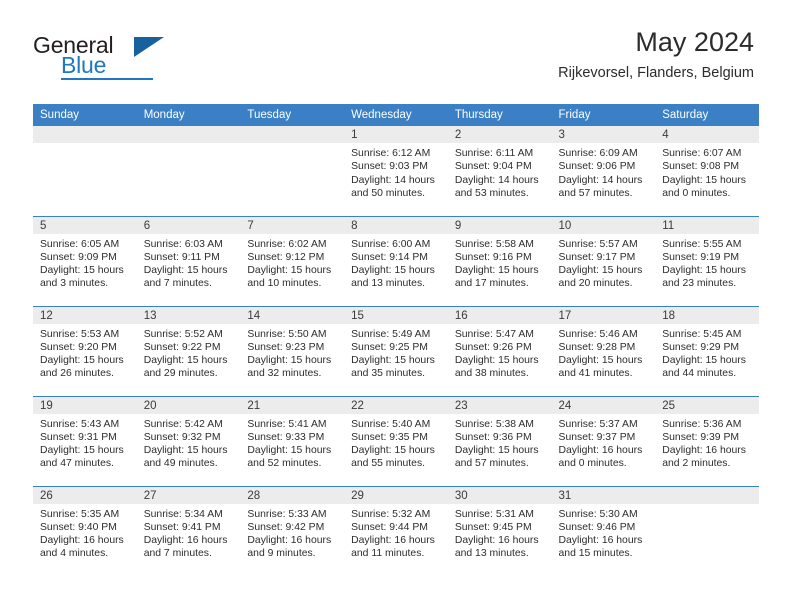 The image size is (792, 612). What do you see at coordinates (494, 334) in the screenshot?
I see `sunrise-time: Sunrise: 5:47 AM` at bounding box center [494, 334].